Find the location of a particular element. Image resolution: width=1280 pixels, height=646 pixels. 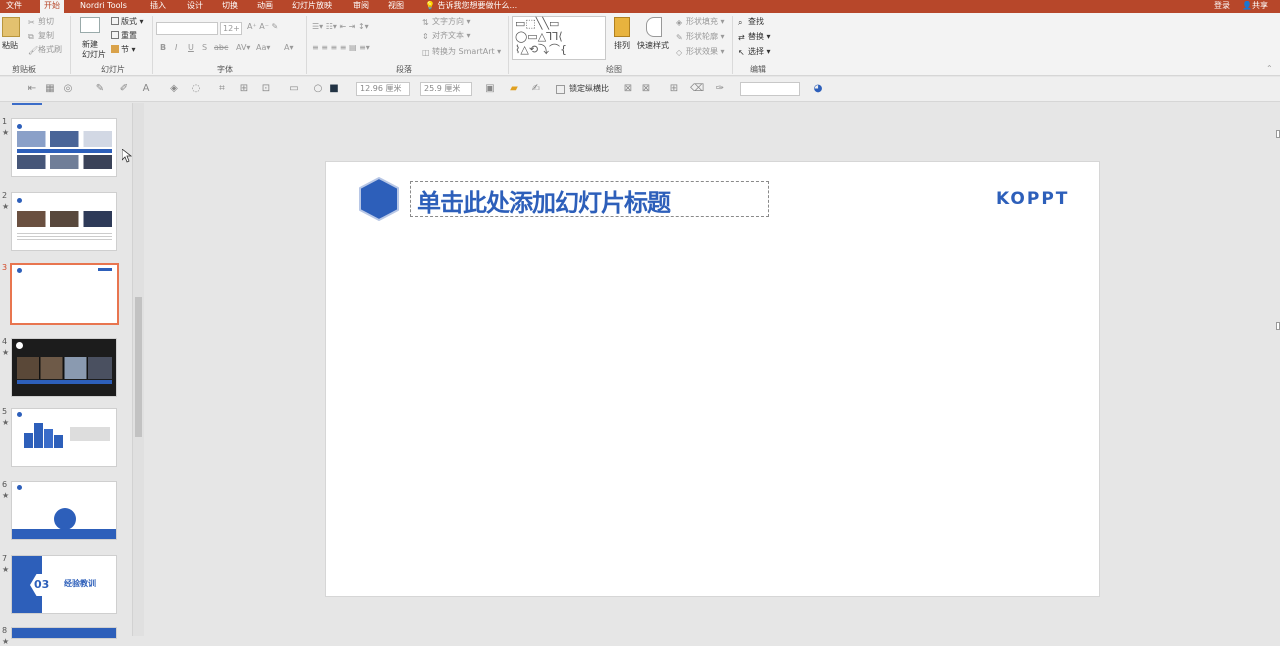

shape-effects-button: ◇ 形状效果 ▾ is located at coordinates (700, 52).